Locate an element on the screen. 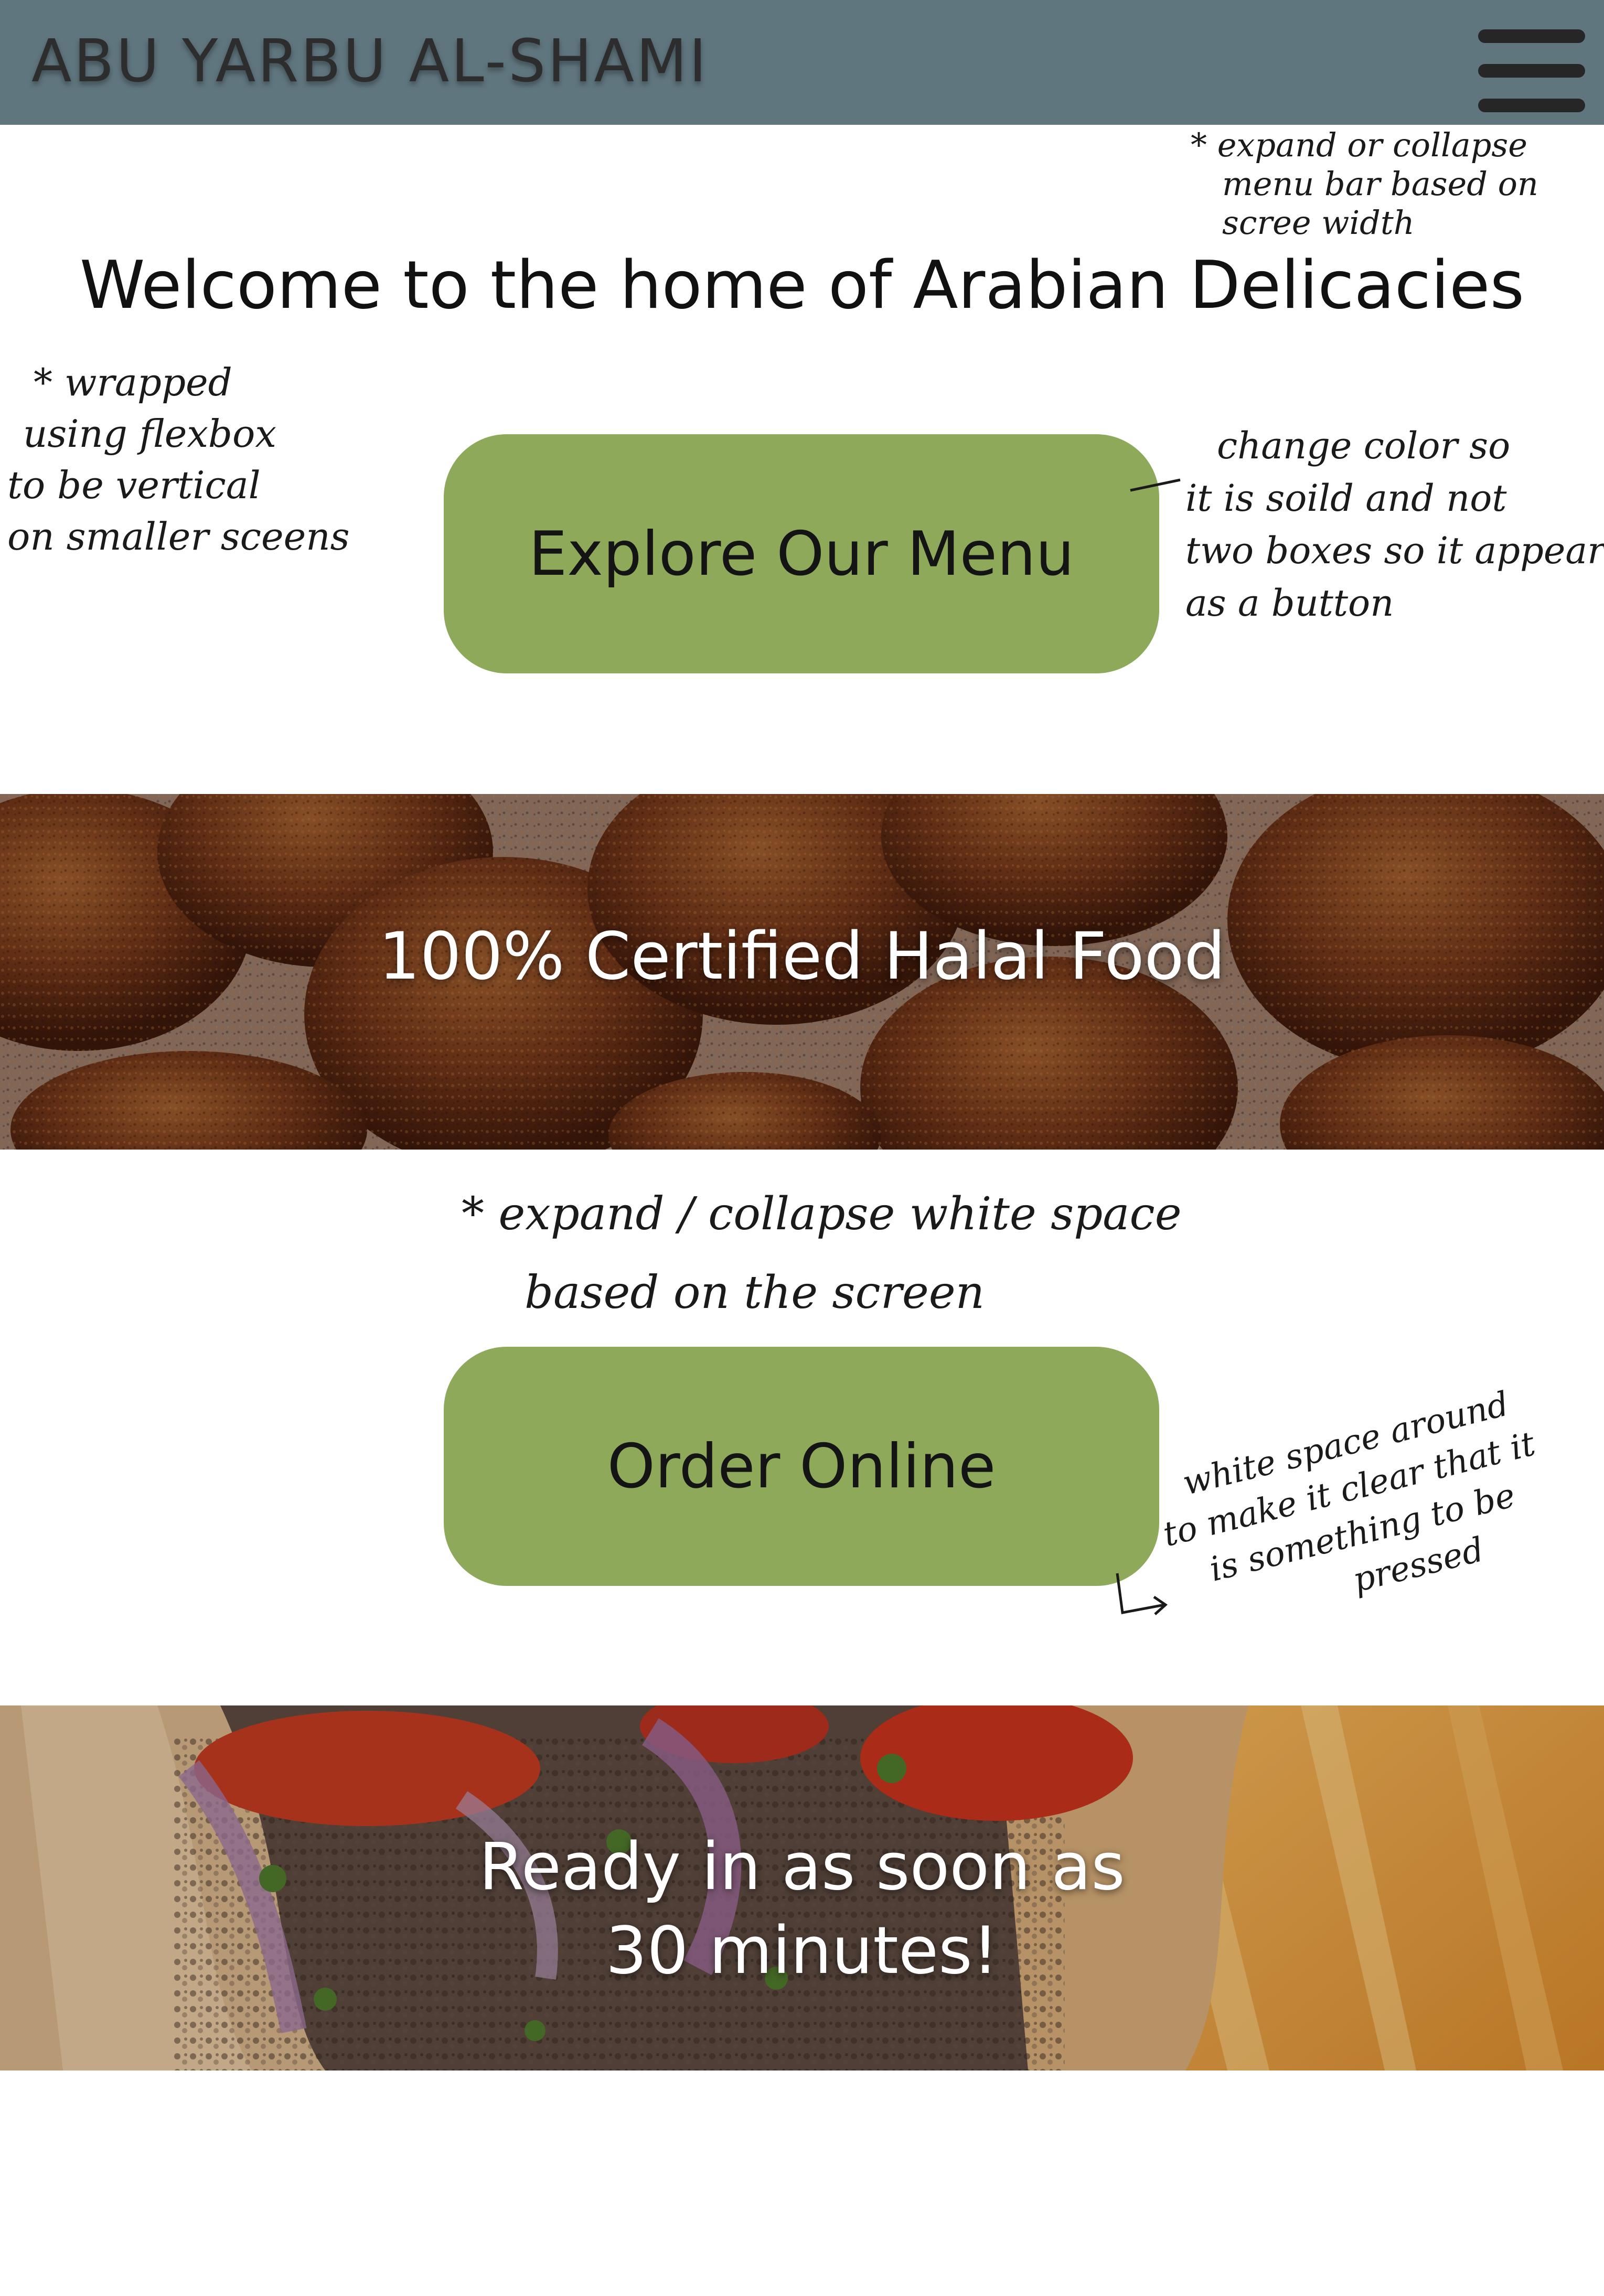 Image resolution: width=1604 pixels, height=2296 pixels. ready-line-2: 30 minutes! is located at coordinates (802, 1951).